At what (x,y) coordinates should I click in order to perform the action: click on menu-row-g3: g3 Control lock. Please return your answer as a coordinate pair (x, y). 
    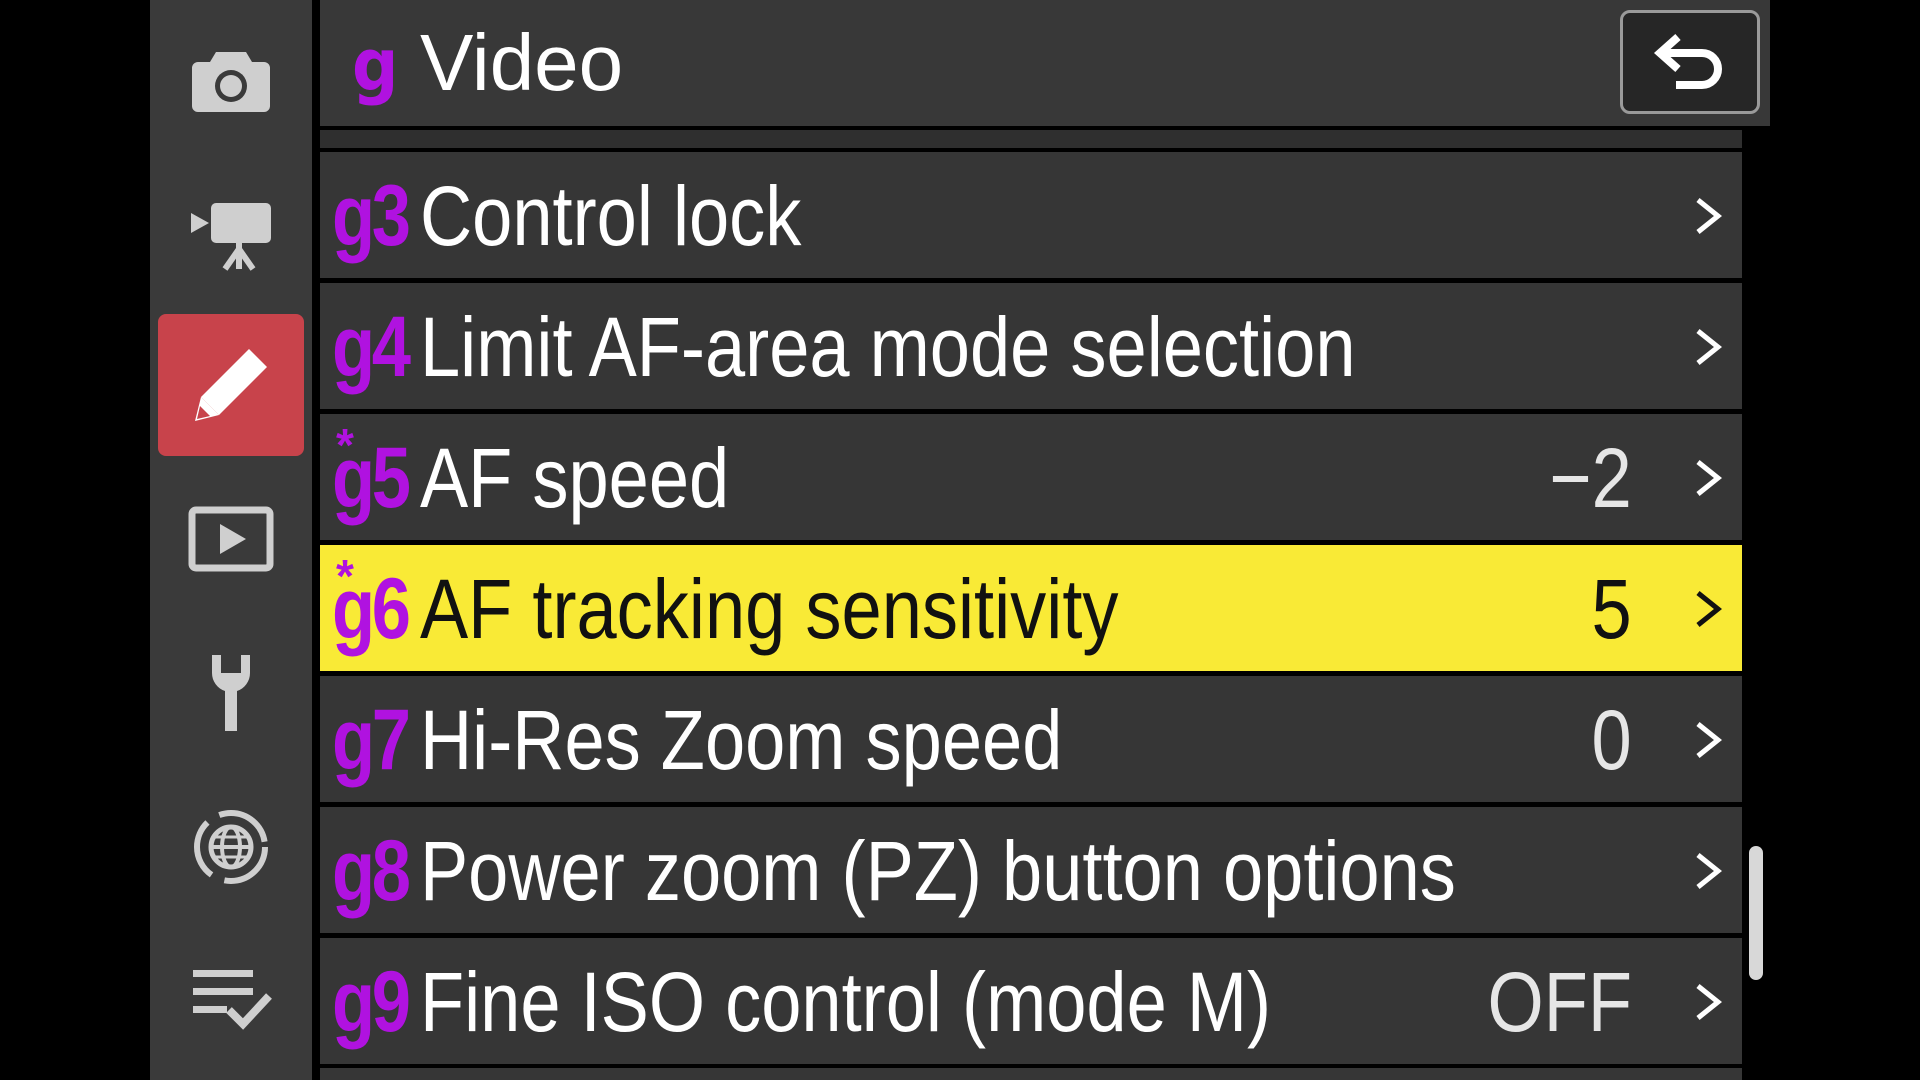
    Looking at the image, I should click on (1031, 215).